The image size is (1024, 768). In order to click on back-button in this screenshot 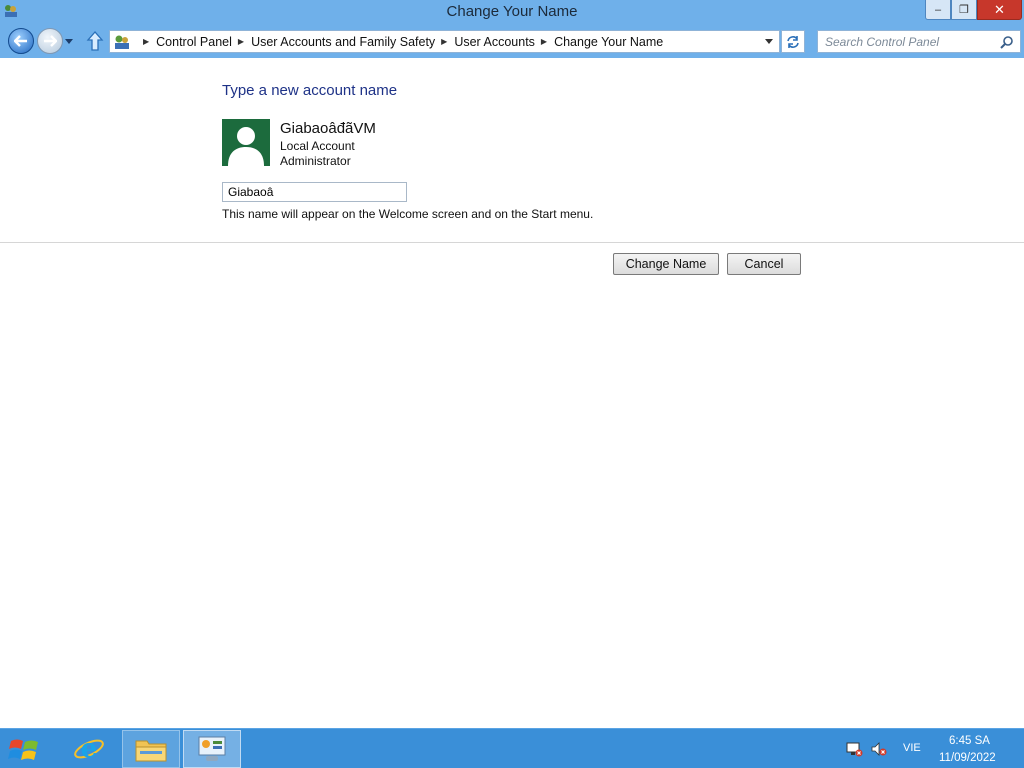, I will do `click(21, 41)`.